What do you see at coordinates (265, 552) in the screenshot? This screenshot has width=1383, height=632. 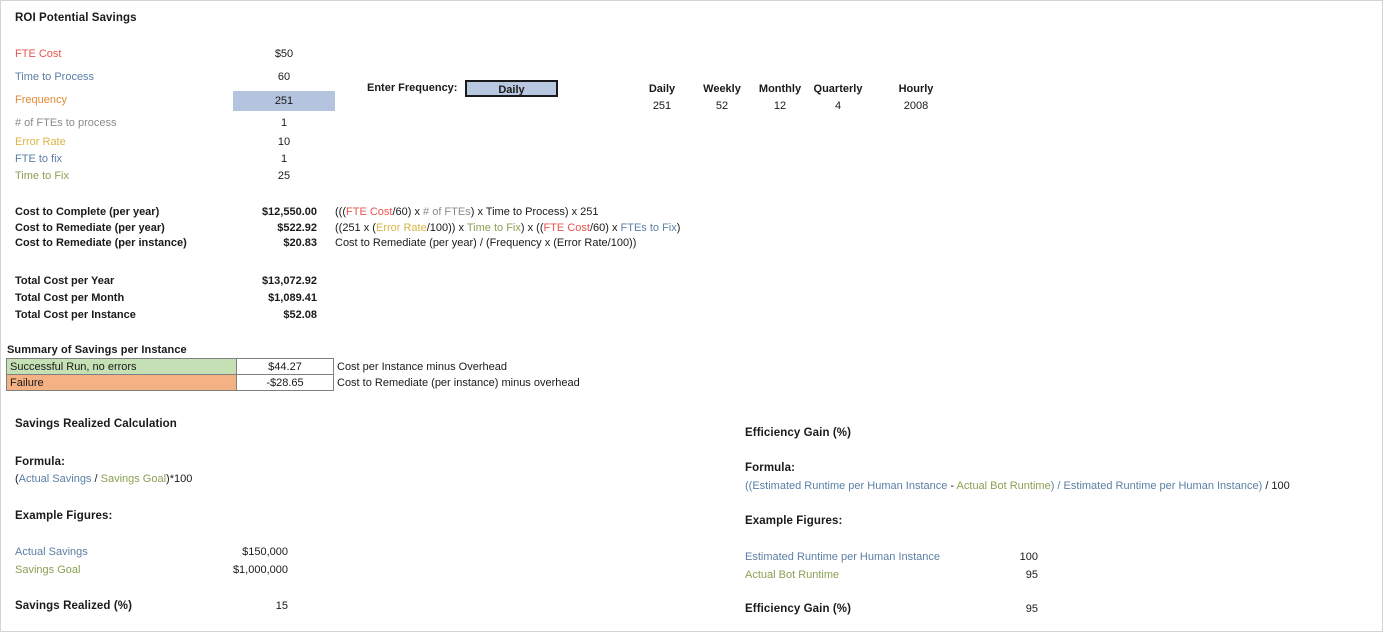 I see `sr-figure-value-0: $150,000` at bounding box center [265, 552].